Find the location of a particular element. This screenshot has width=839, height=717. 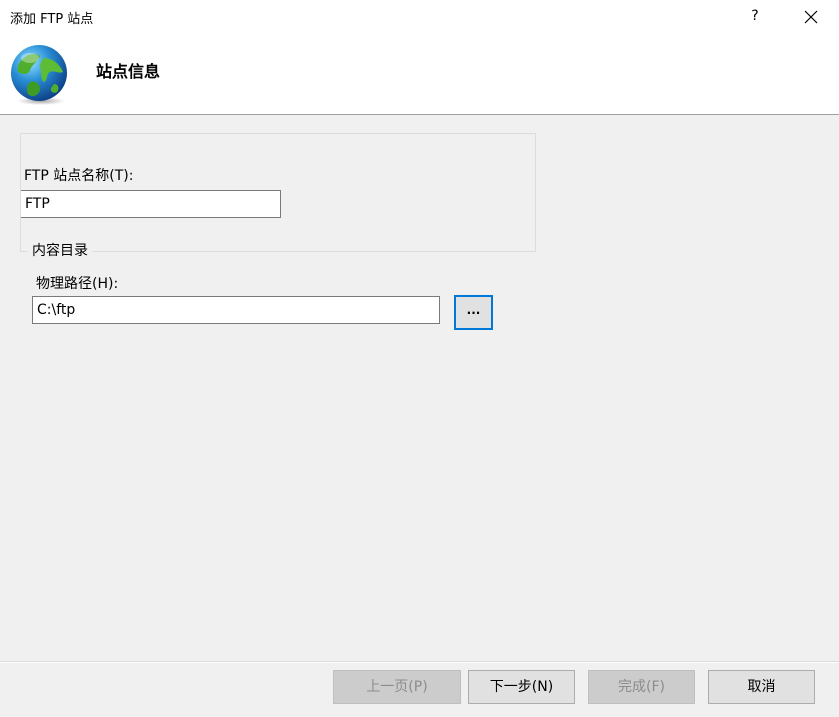

footer-divider-highlight is located at coordinates (419, 662).